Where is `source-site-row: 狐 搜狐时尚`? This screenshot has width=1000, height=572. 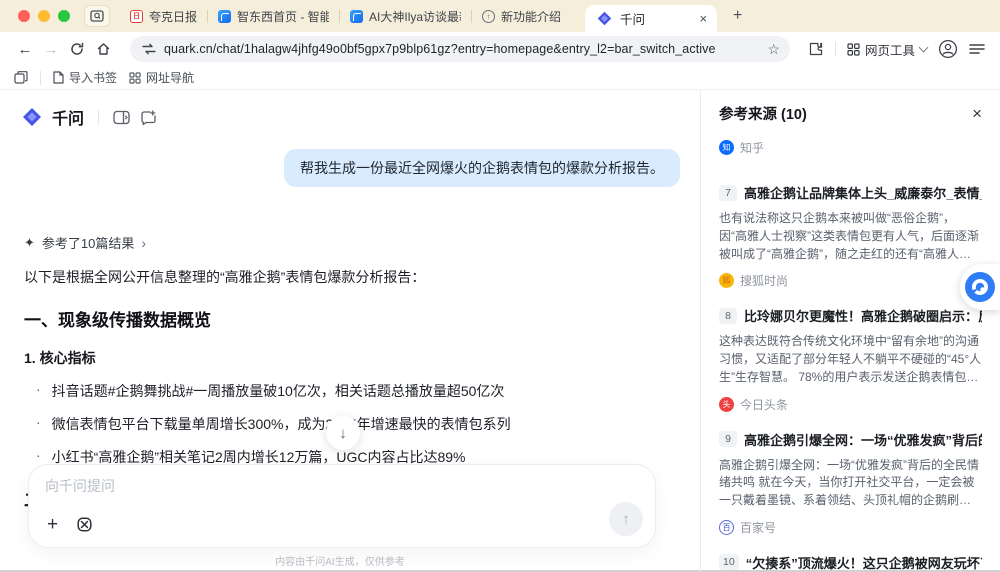 source-site-row: 狐 搜狐时尚 is located at coordinates (850, 280).